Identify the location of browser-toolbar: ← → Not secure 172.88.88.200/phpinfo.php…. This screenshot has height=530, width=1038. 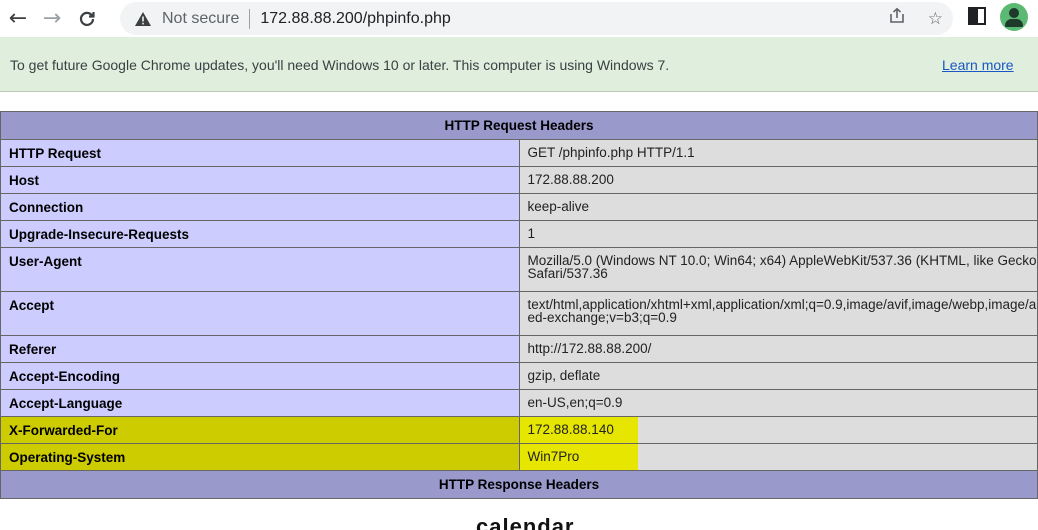
(519, 18).